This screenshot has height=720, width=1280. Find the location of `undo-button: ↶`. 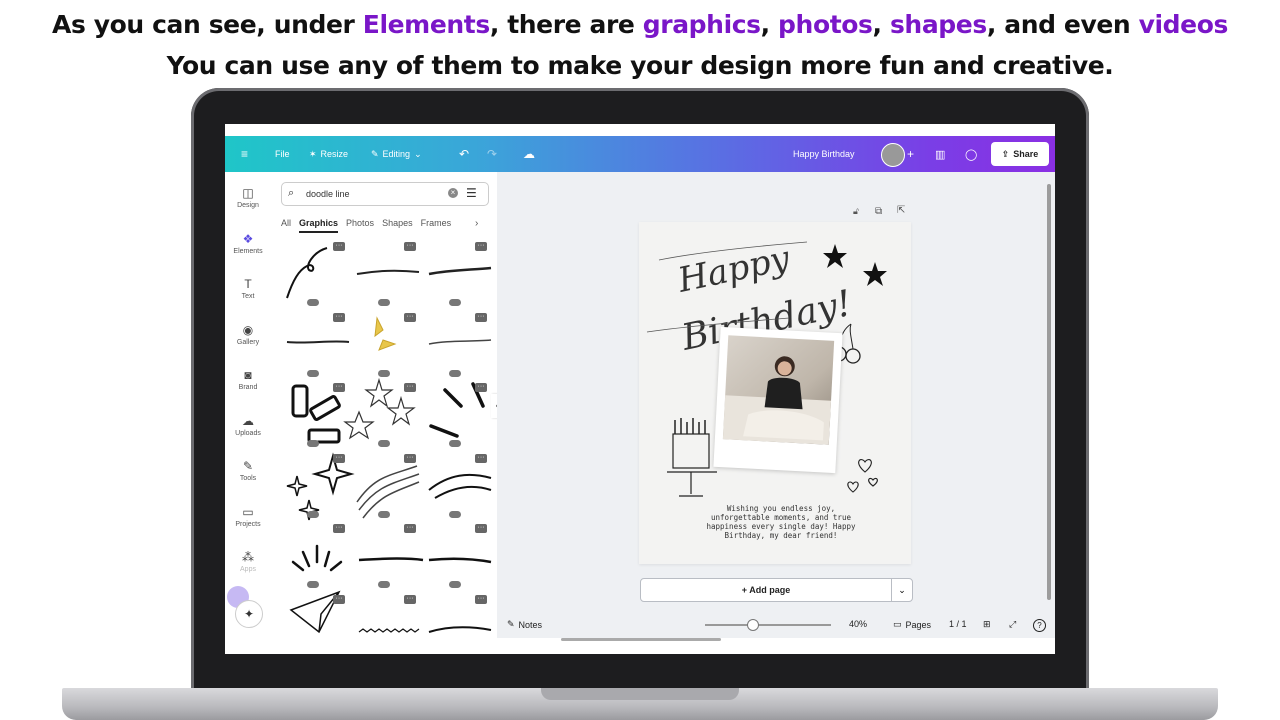

undo-button: ↶ is located at coordinates (464, 154).